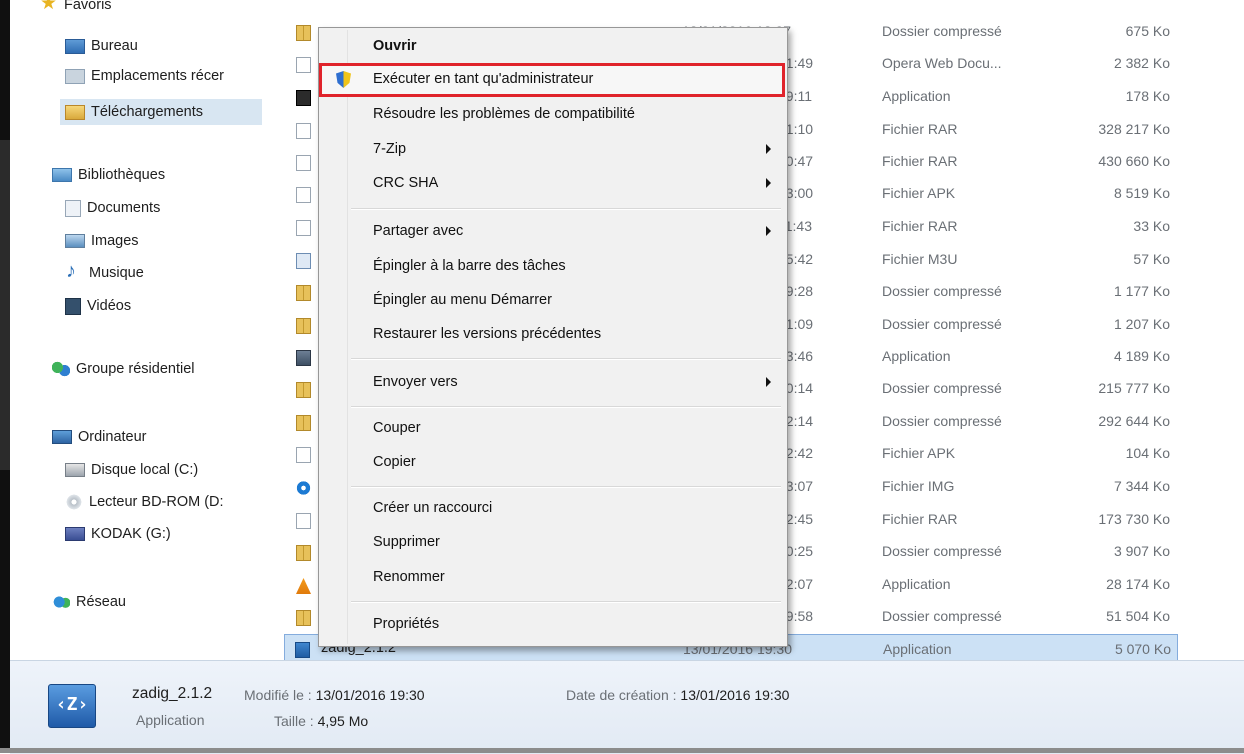 Image resolution: width=1244 pixels, height=754 pixels. I want to click on menu-item-label: Envoyer vers, so click(415, 382).